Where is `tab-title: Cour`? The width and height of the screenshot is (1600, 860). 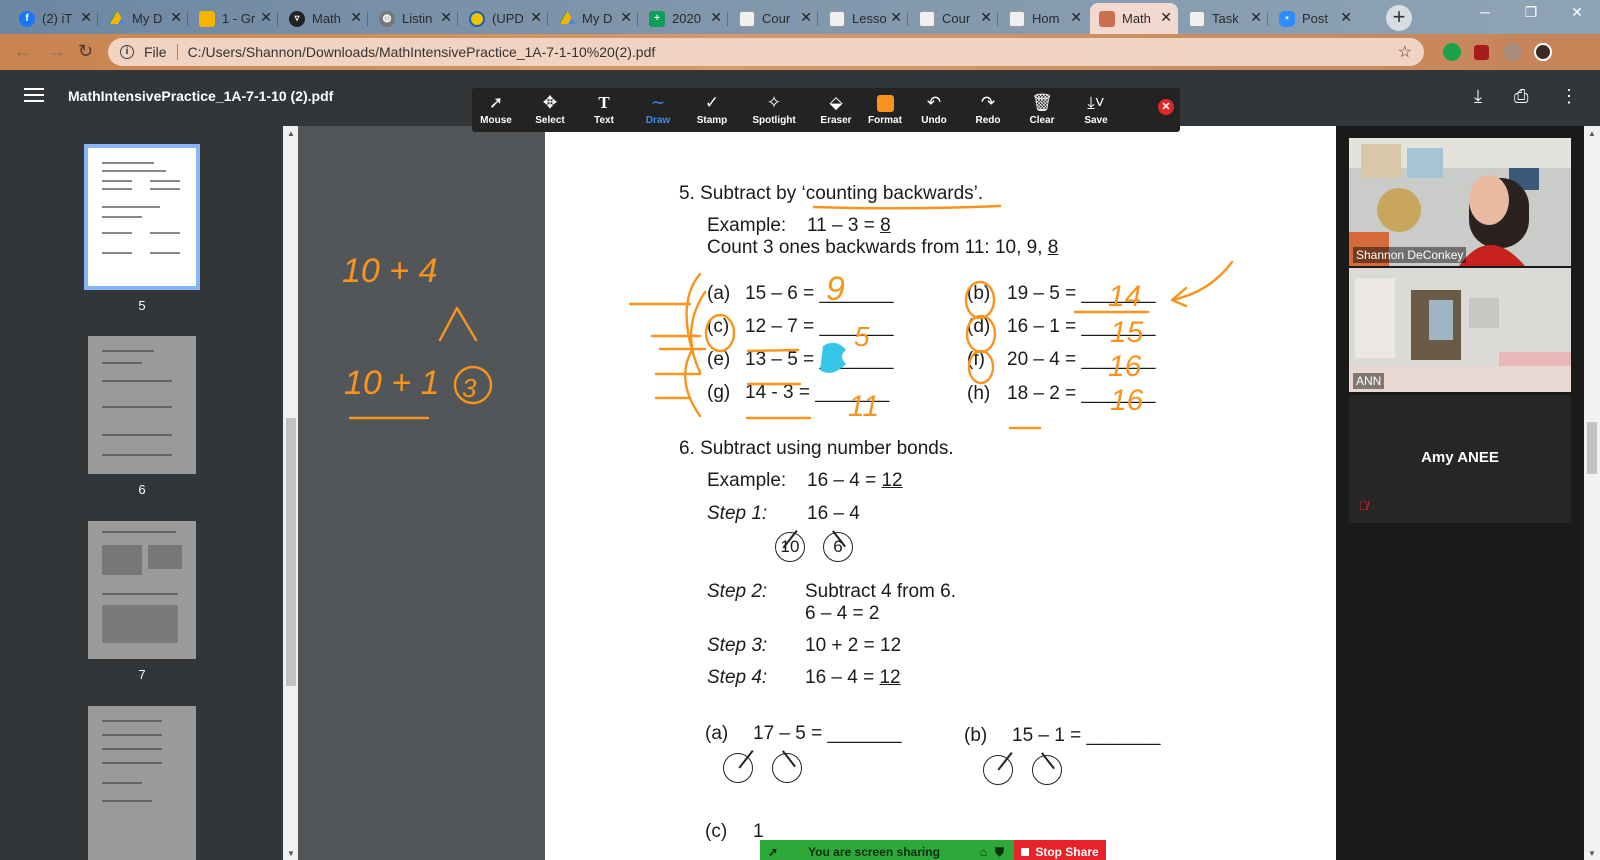 tab-title: Cour is located at coordinates (776, 18).